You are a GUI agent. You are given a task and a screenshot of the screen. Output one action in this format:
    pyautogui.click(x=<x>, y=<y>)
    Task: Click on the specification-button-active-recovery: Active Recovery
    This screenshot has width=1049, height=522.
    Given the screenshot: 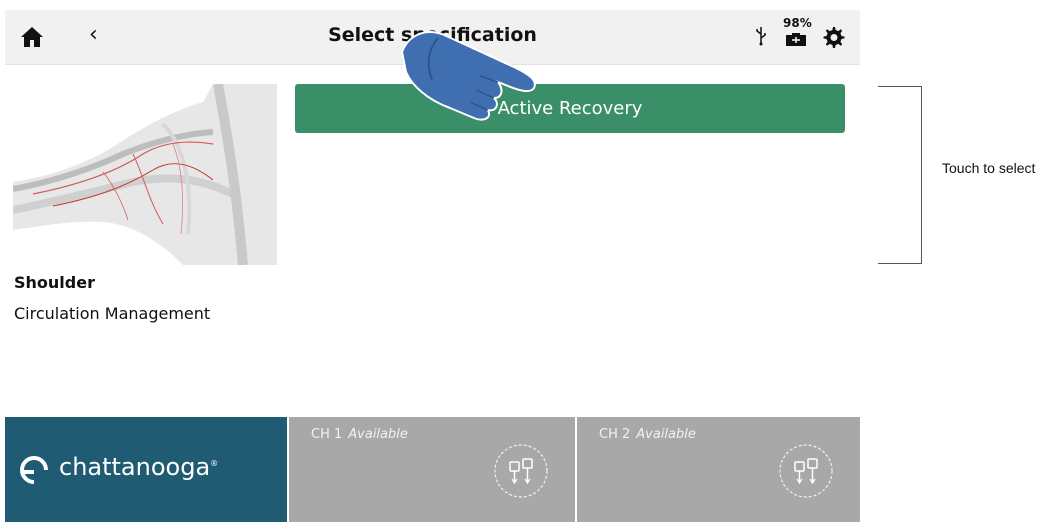 What is the action you would take?
    pyautogui.click(x=570, y=108)
    